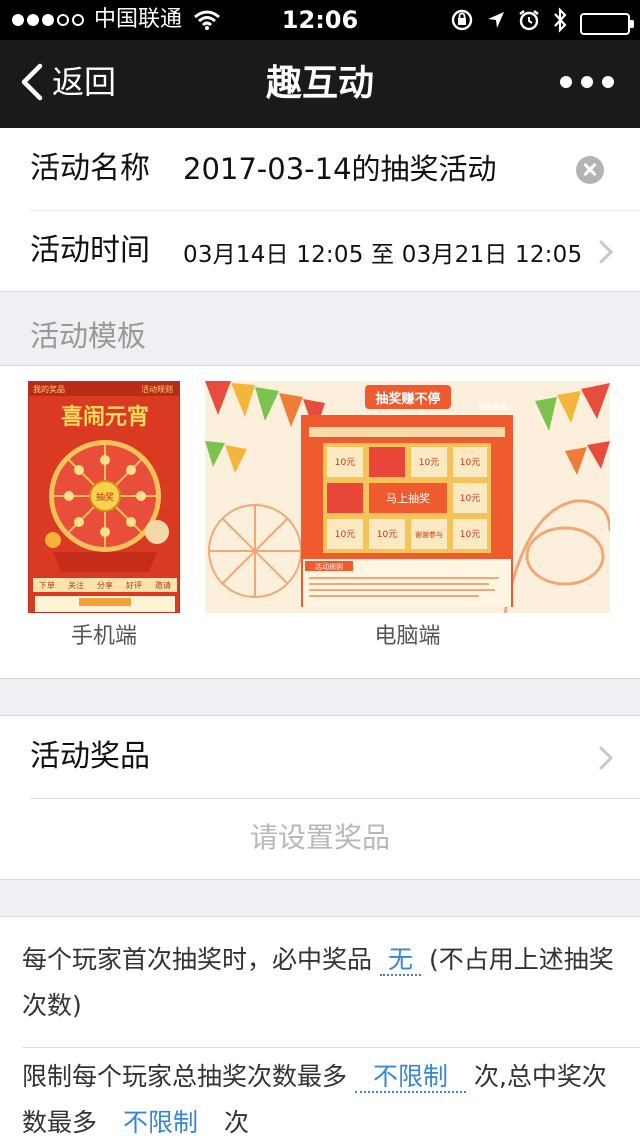 The image size is (640, 1136). Describe the element at coordinates (407, 636) in the screenshot. I see `pc-template-caption: 电脑端` at that location.